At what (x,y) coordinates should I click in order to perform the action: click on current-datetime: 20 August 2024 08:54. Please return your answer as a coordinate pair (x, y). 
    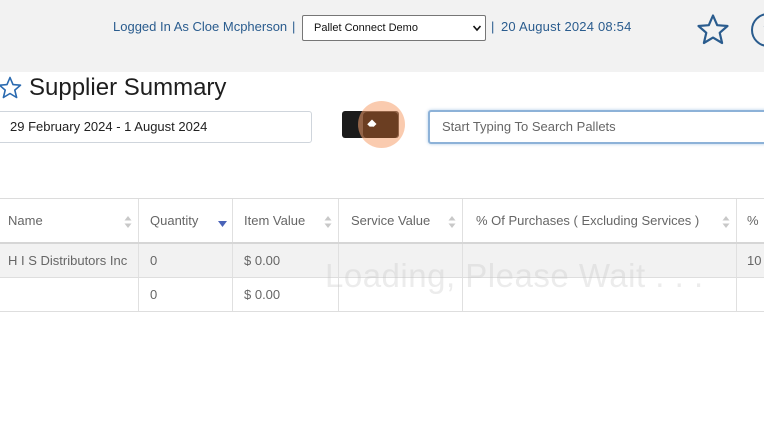
    Looking at the image, I should click on (566, 26).